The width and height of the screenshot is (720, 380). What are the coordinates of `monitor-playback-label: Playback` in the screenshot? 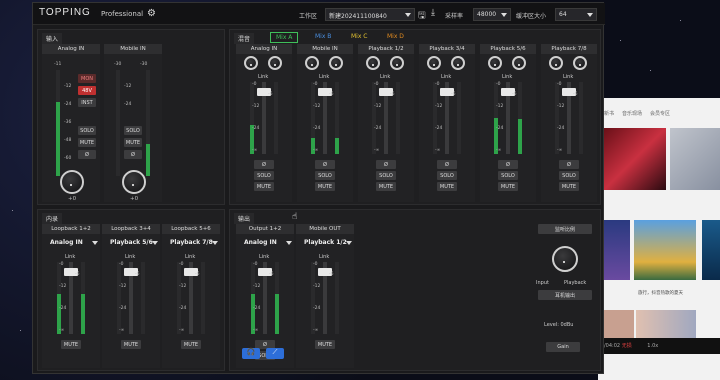 It's located at (575, 283).